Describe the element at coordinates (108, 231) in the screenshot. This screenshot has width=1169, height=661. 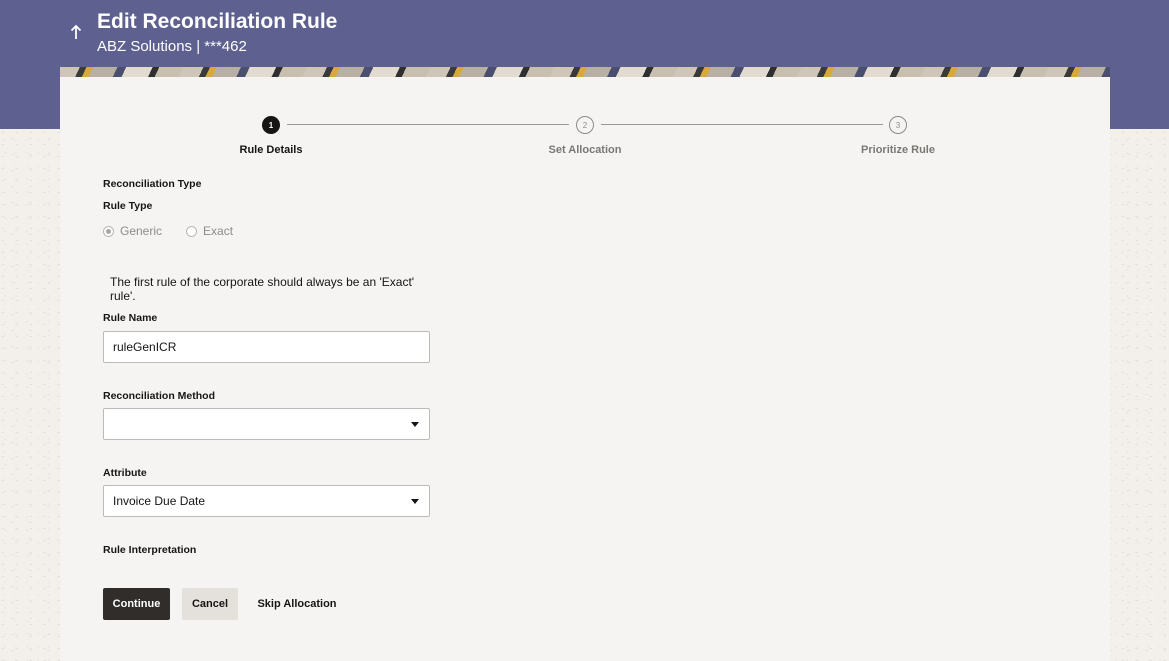
I see `radio-checked-icon` at that location.